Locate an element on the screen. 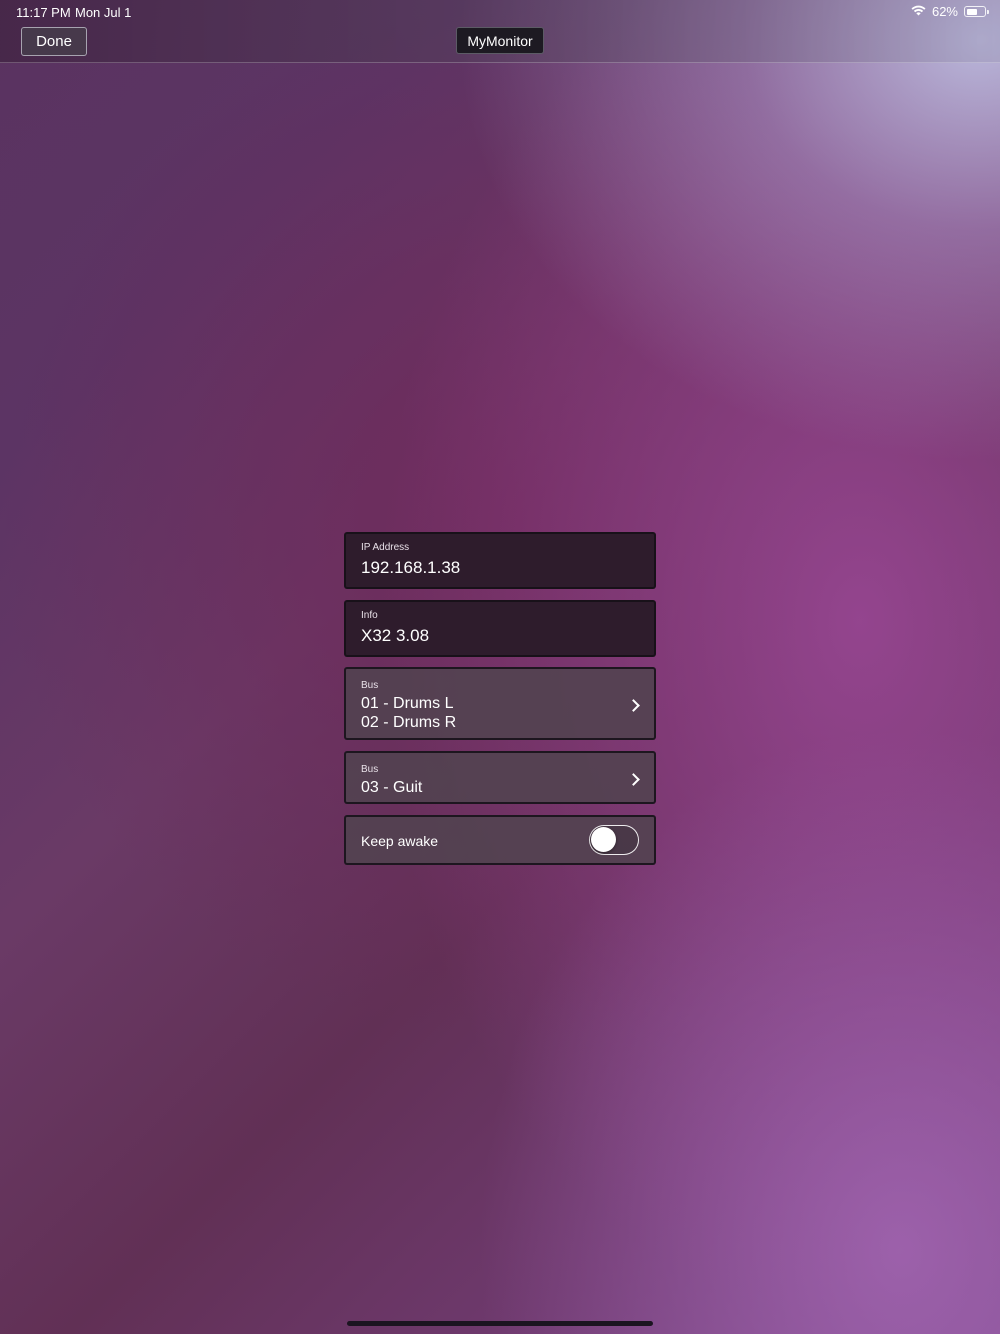 This screenshot has height=1334, width=1000. battery-icon is located at coordinates (976, 11).